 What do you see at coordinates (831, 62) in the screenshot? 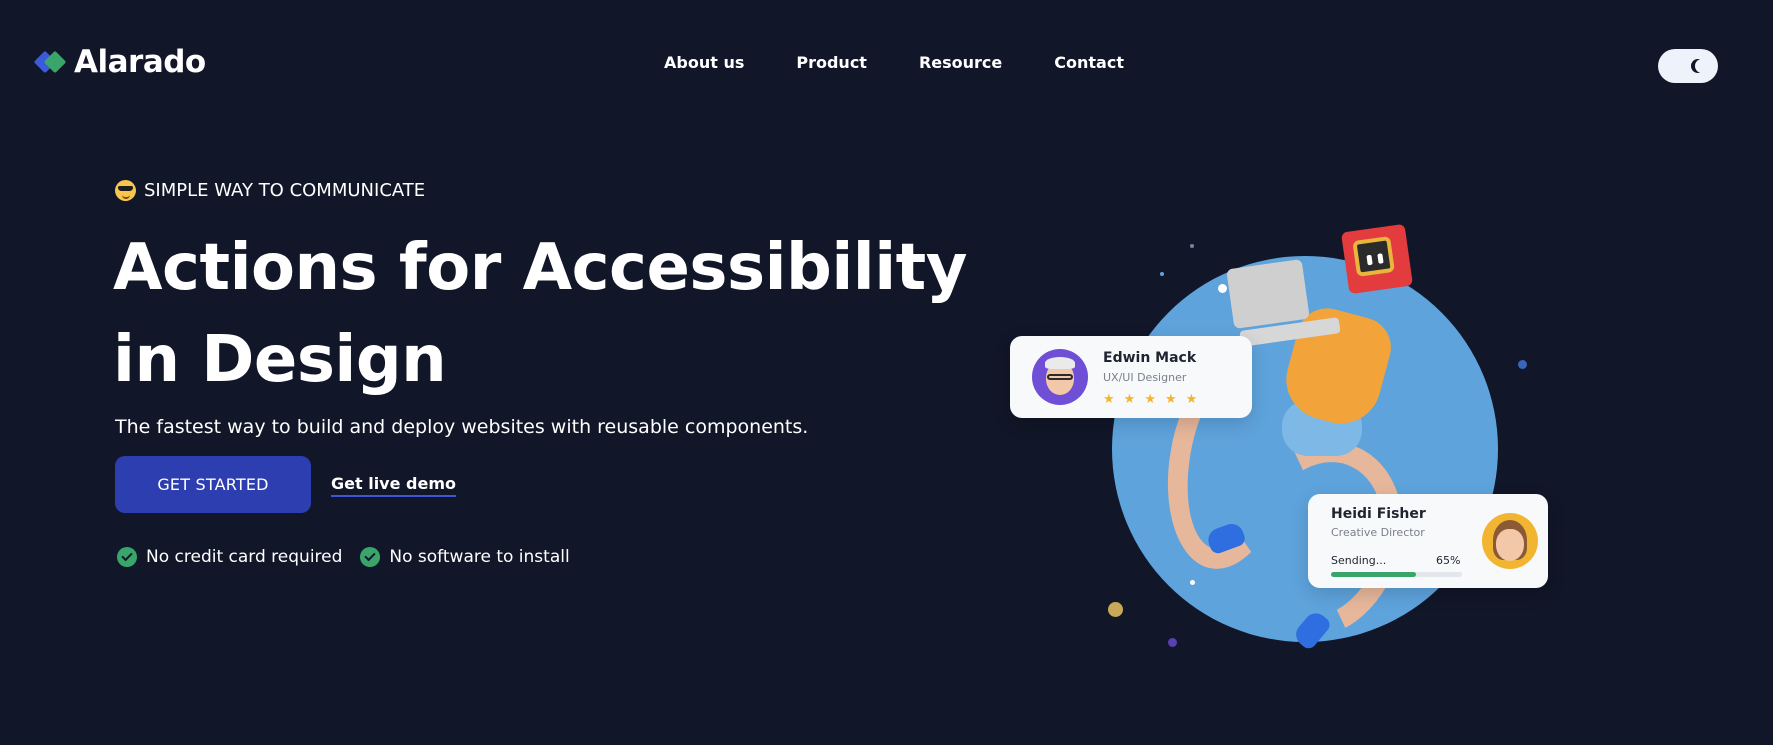
I see `nav-item-product: Product` at bounding box center [831, 62].